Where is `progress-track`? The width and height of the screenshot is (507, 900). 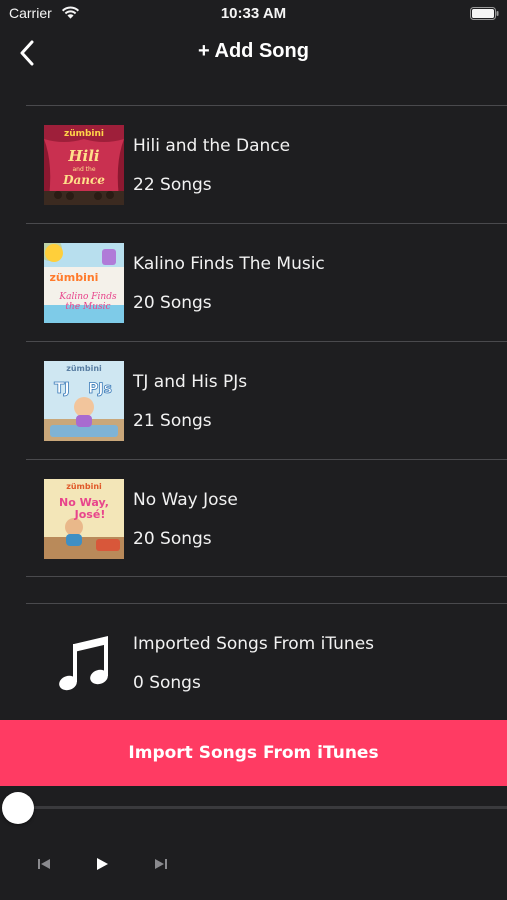 progress-track is located at coordinates (261, 807).